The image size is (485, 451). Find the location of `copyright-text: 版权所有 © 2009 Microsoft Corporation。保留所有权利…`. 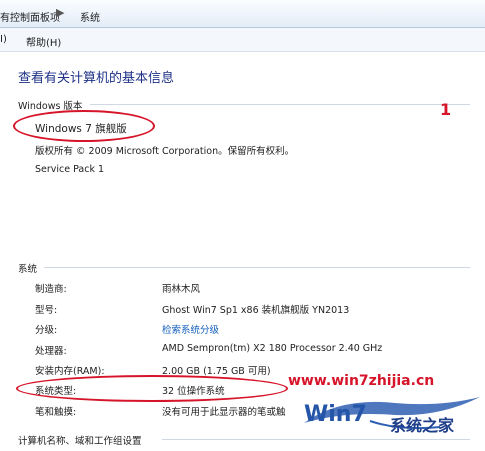

copyright-text: 版权所有 © 2009 Microsoft Corporation。保留所有权利… is located at coordinates (165, 151).